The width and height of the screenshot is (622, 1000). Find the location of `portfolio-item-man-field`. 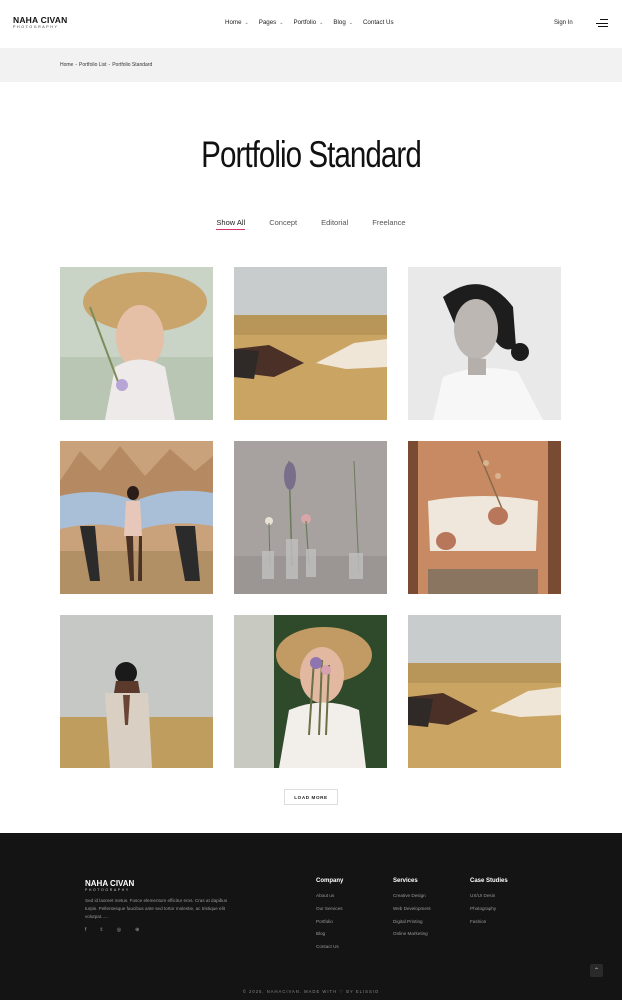

portfolio-item-man-field is located at coordinates (136, 691).